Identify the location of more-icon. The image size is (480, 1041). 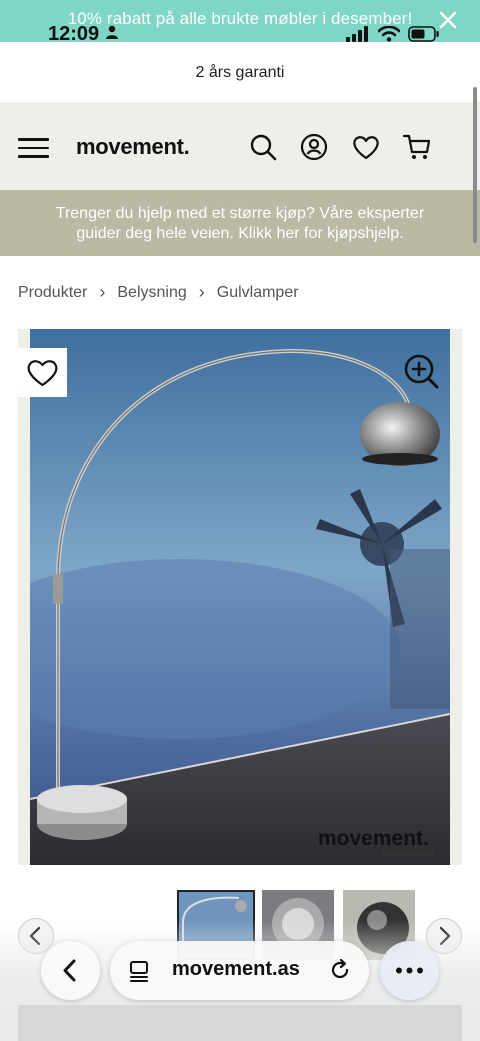
(409, 970).